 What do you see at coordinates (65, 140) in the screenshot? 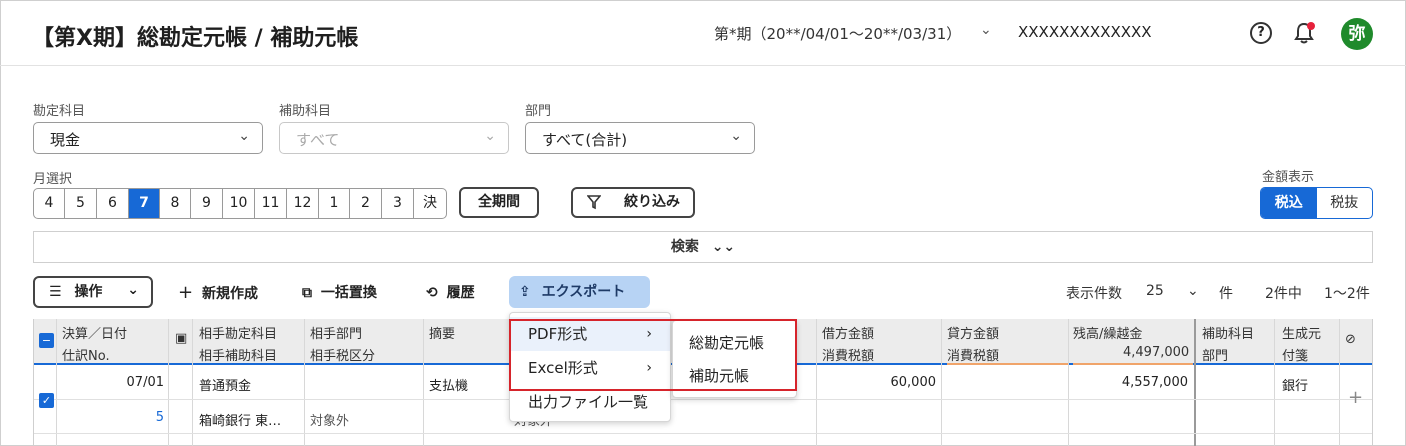
I see `account-value: 現金` at bounding box center [65, 140].